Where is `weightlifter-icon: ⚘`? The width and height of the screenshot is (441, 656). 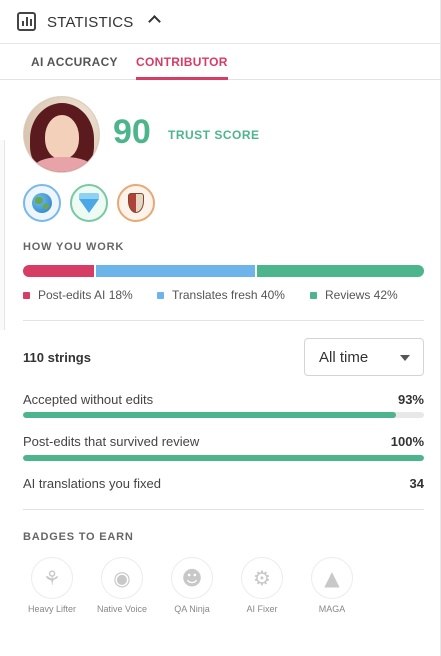 weightlifter-icon: ⚘ is located at coordinates (52, 578).